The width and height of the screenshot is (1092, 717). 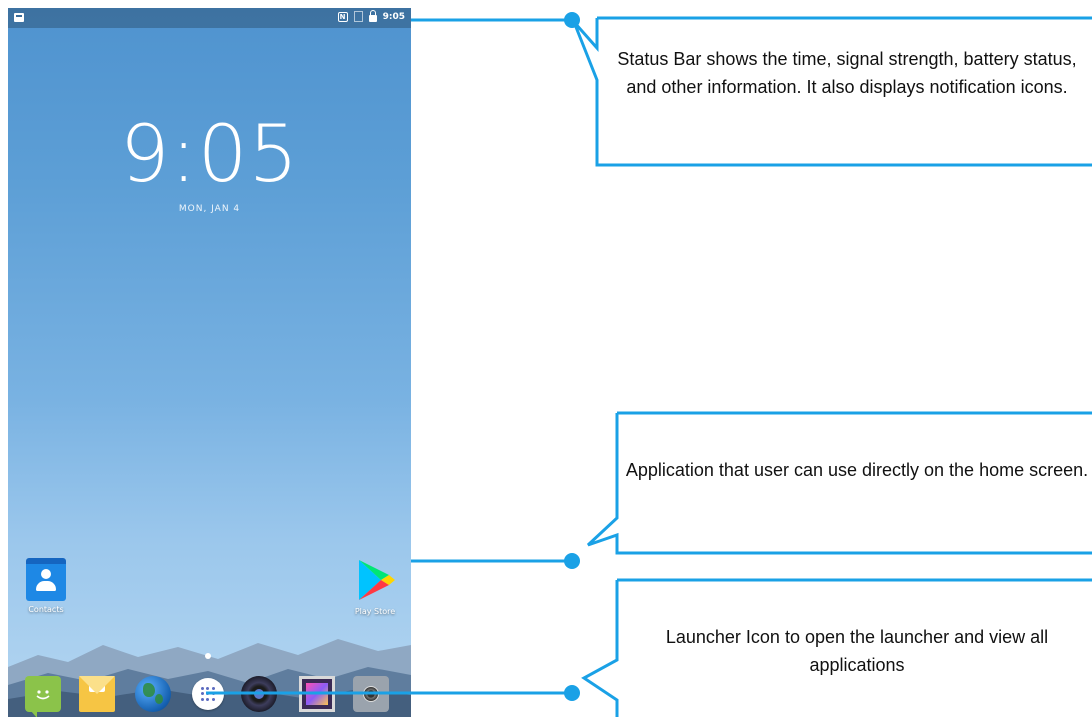 I want to click on contacts-icon, so click(x=46, y=579).